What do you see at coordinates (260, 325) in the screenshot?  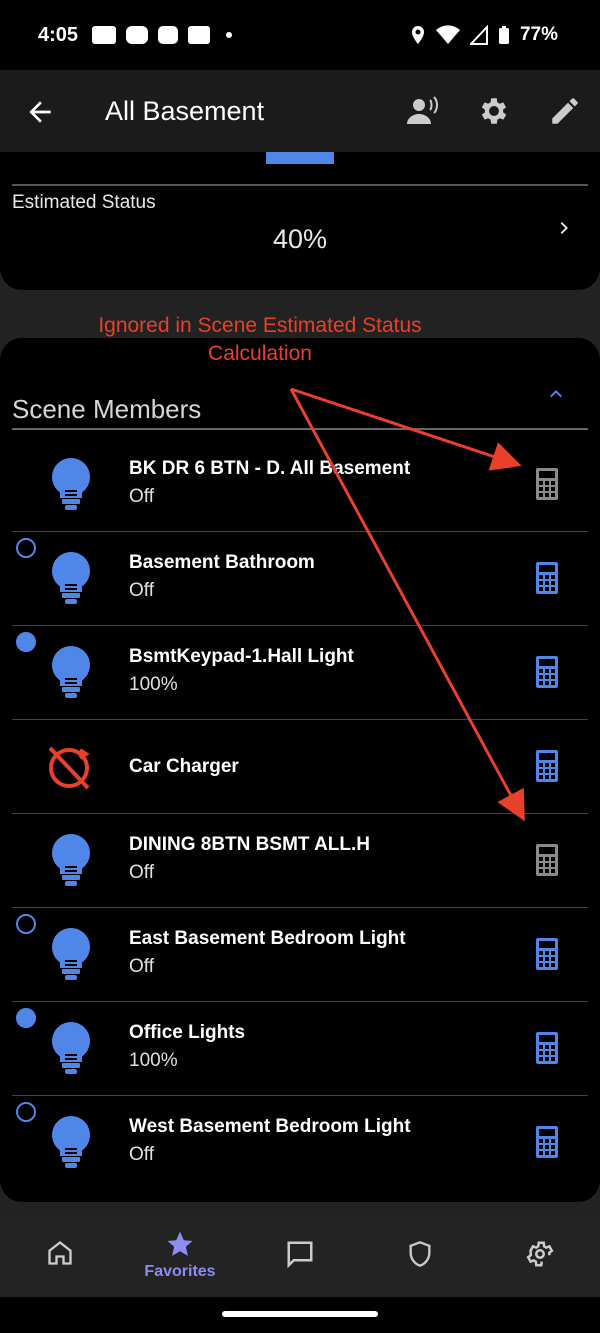 I see `annotation-line-1: Ignored in Scene Estimated Status` at bounding box center [260, 325].